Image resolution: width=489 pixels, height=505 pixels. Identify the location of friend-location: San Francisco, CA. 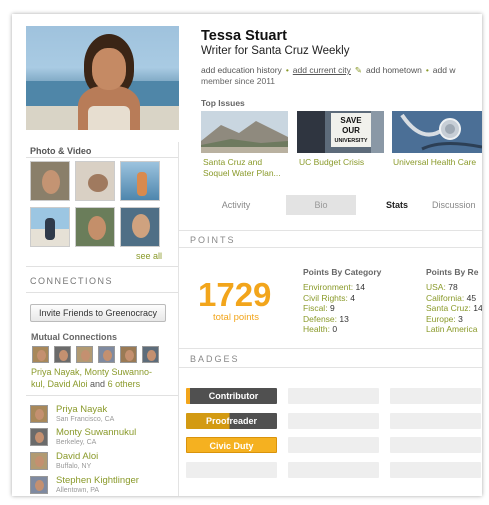
(85, 419).